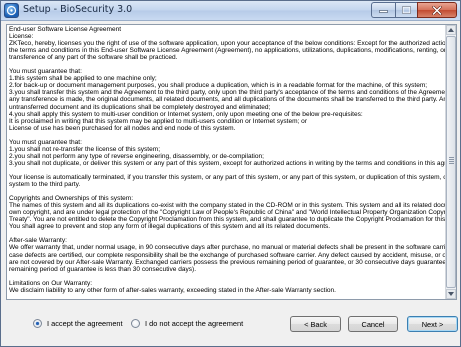  I want to click on close-button, so click(437, 10).